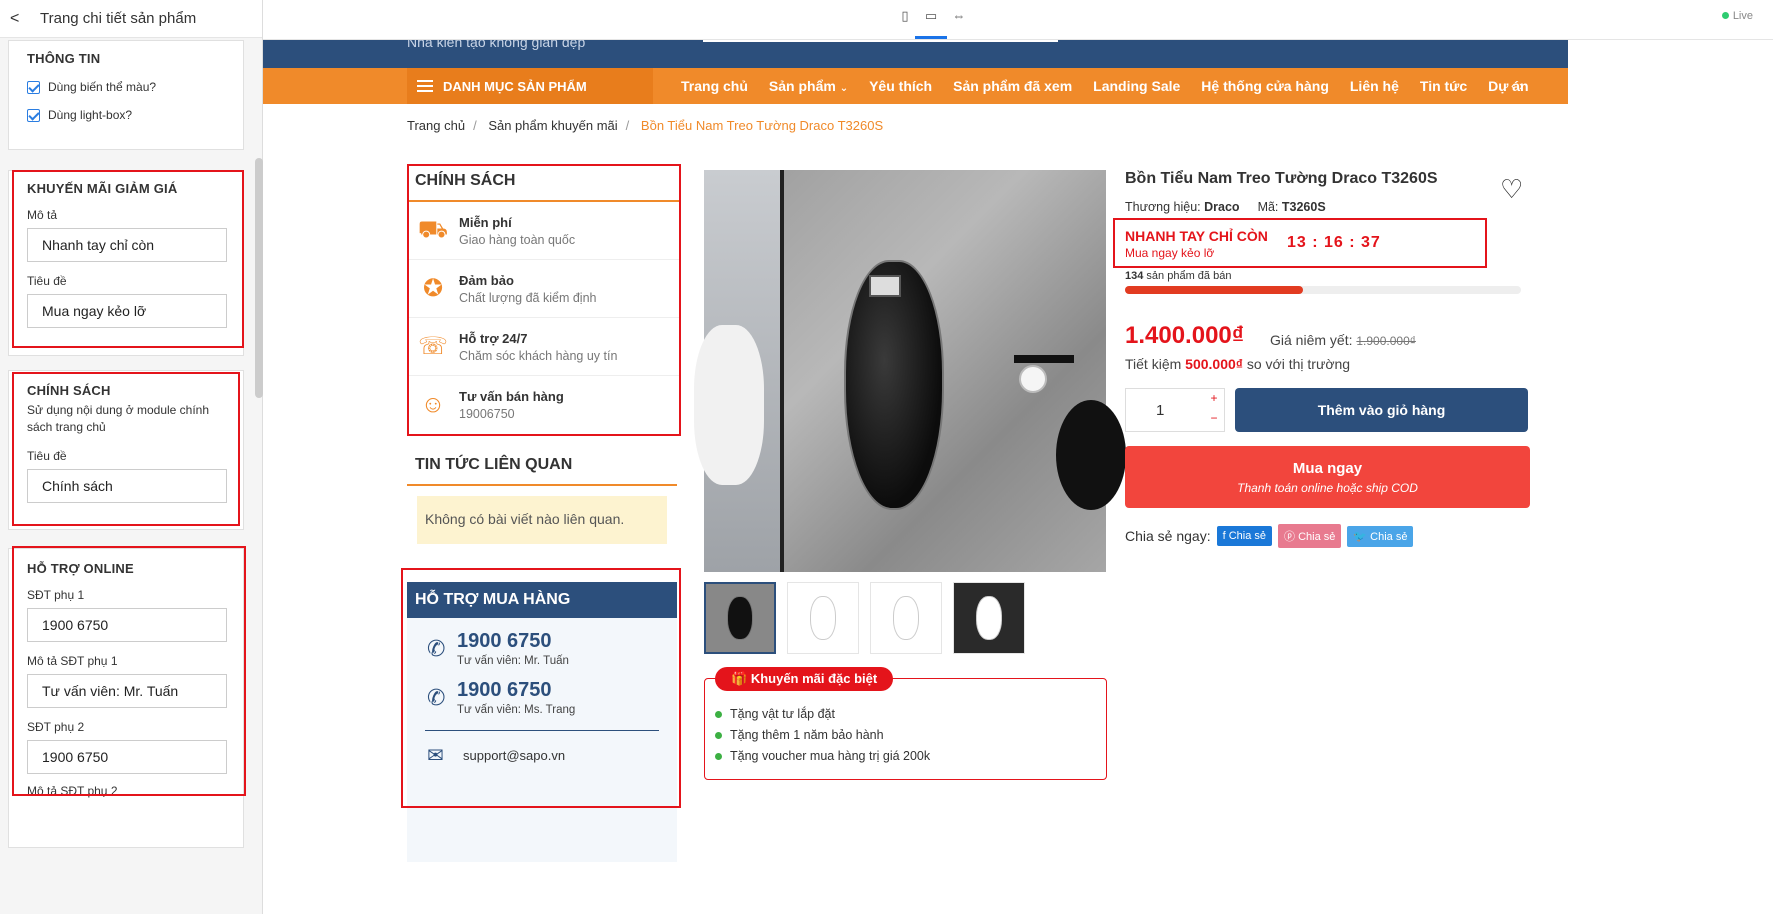  What do you see at coordinates (552, 125) in the screenshot?
I see `crumb-category: Sản phẩm khuyến mãi` at bounding box center [552, 125].